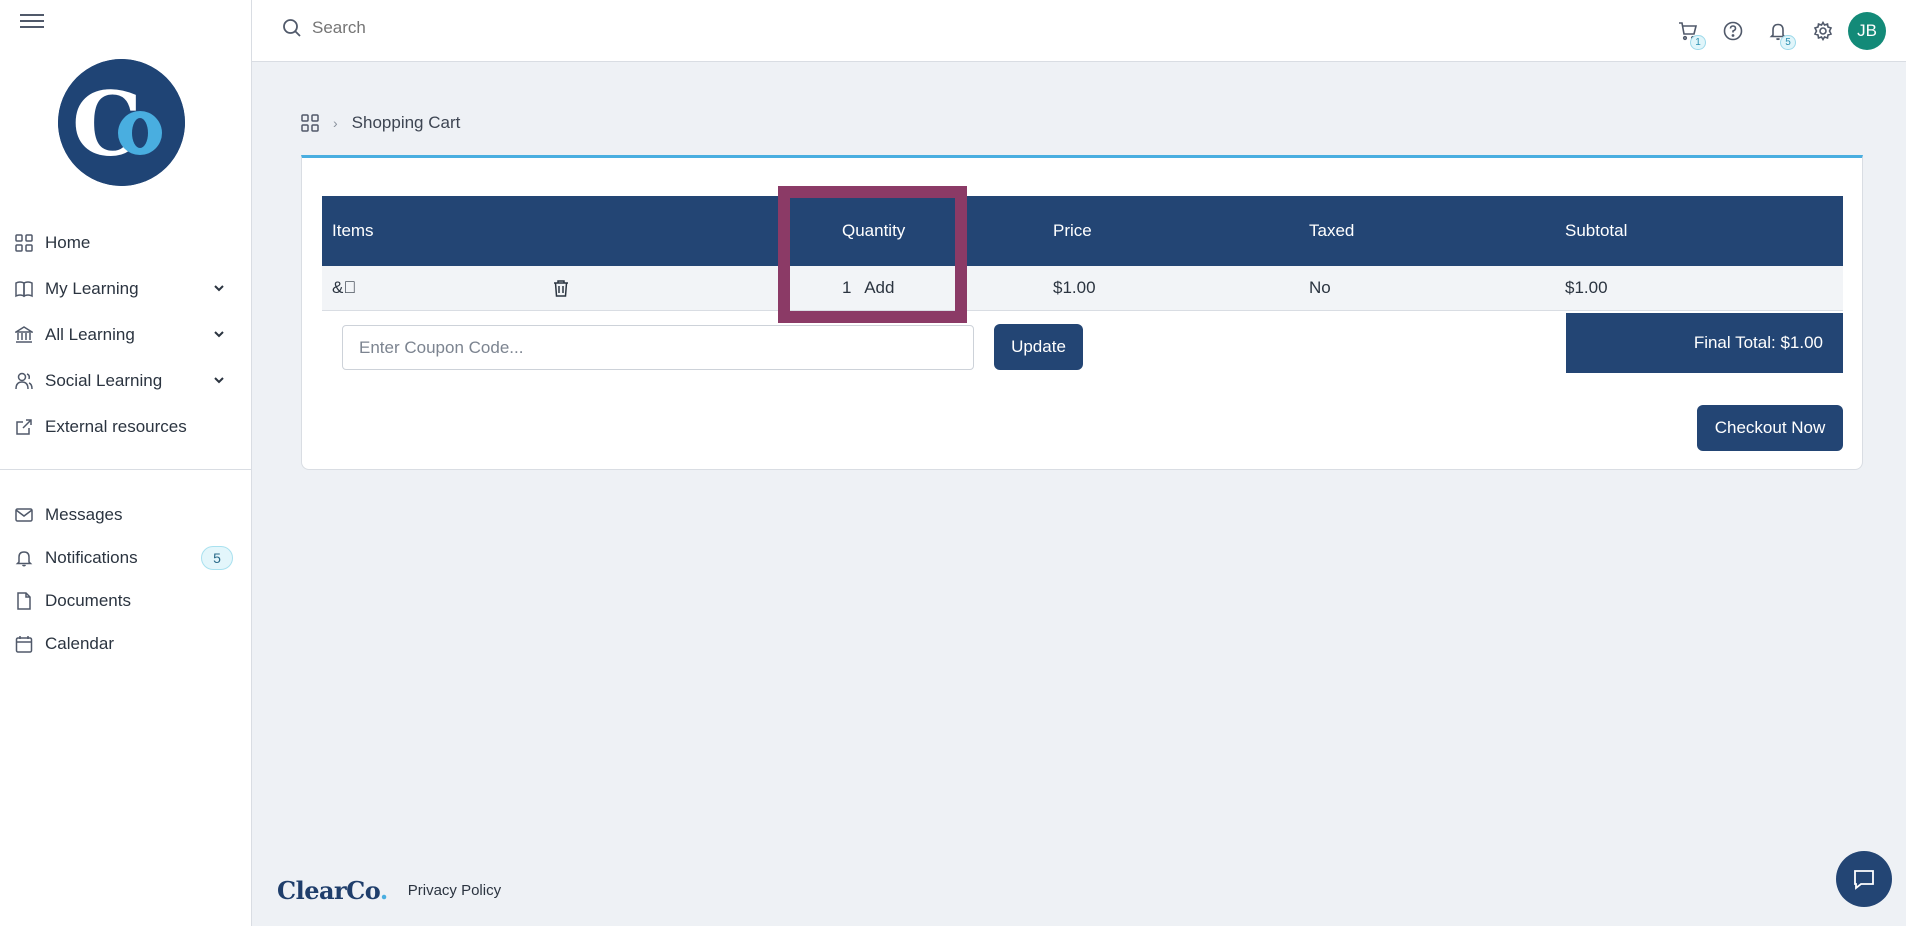 The height and width of the screenshot is (926, 1906). I want to click on help-icon, so click(1733, 31).